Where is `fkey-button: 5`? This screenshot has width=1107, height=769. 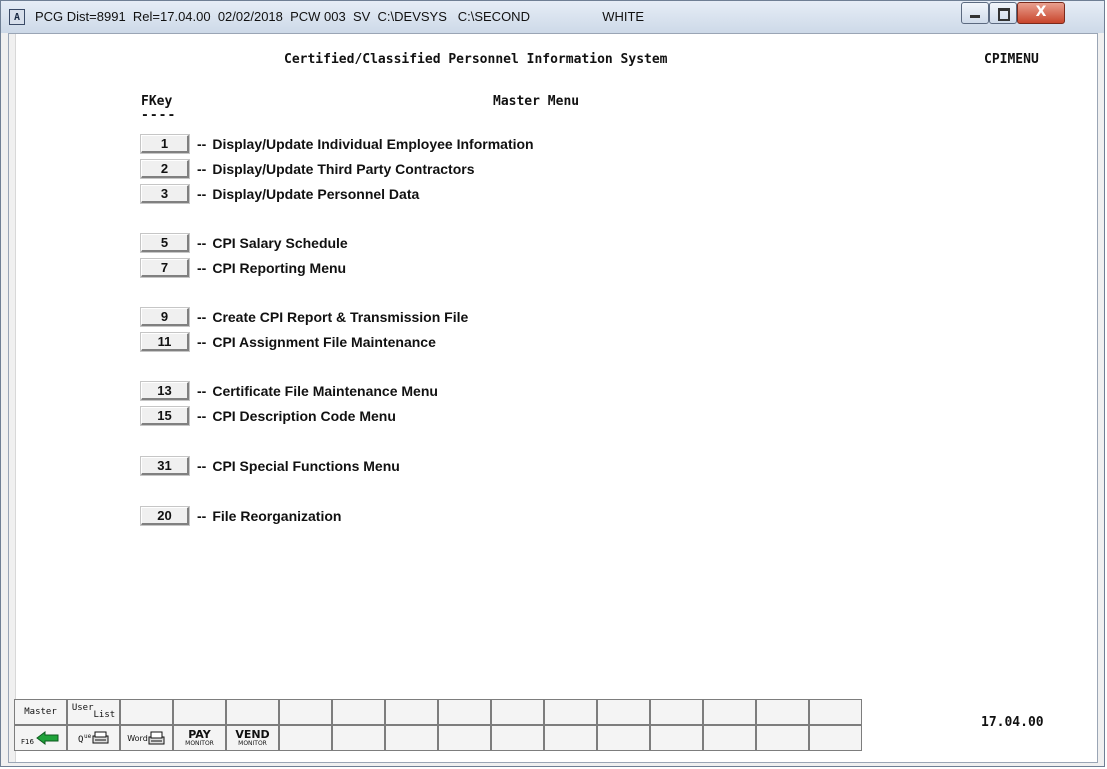 fkey-button: 5 is located at coordinates (165, 243).